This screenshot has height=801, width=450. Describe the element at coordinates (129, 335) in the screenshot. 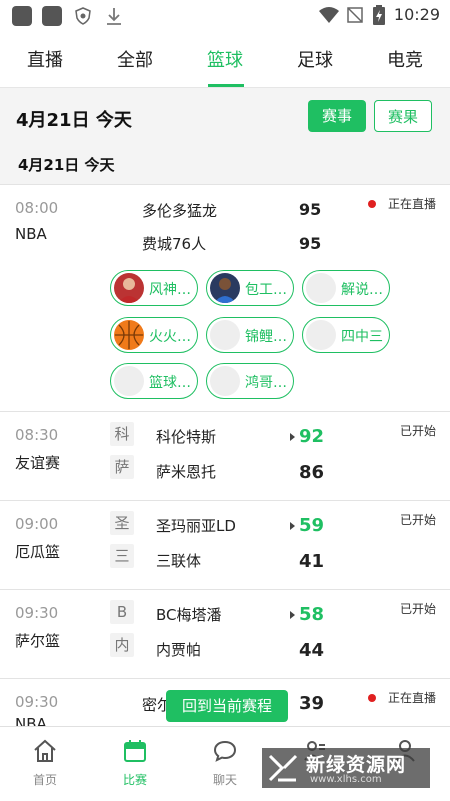

I see `basketball-avatar-icon` at that location.